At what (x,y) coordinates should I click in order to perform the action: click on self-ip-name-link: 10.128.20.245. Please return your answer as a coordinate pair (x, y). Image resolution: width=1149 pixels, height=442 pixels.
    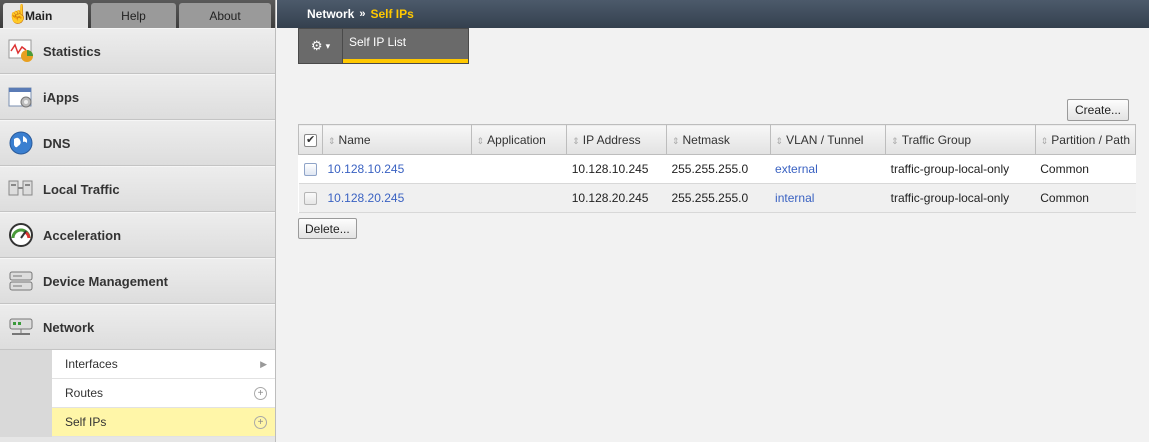
    Looking at the image, I should click on (366, 198).